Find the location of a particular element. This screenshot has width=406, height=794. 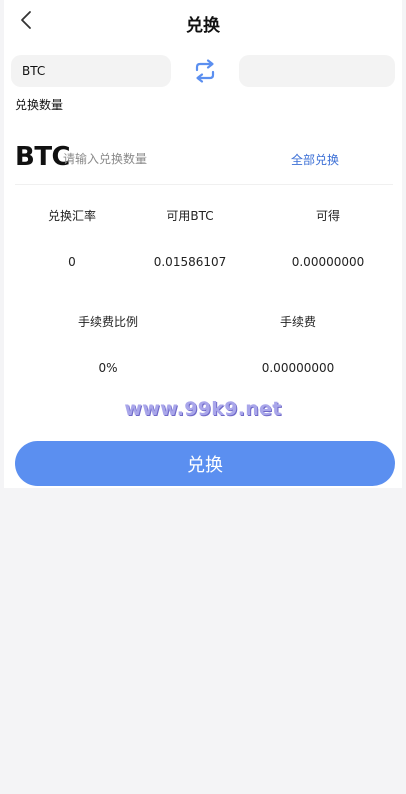

amount-coin-symbol: BTC is located at coordinates (43, 157).